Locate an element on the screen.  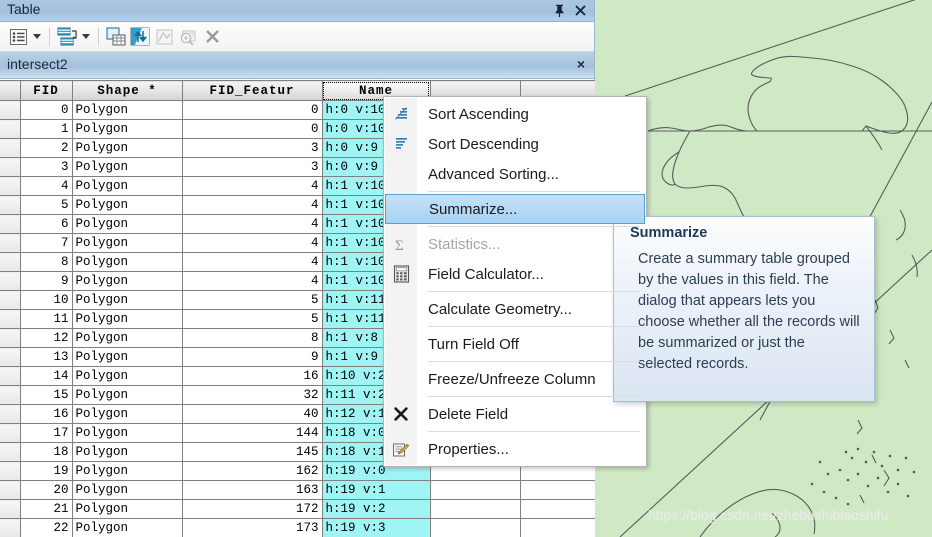
tab-intersect2: intersect2 is located at coordinates (37, 64).